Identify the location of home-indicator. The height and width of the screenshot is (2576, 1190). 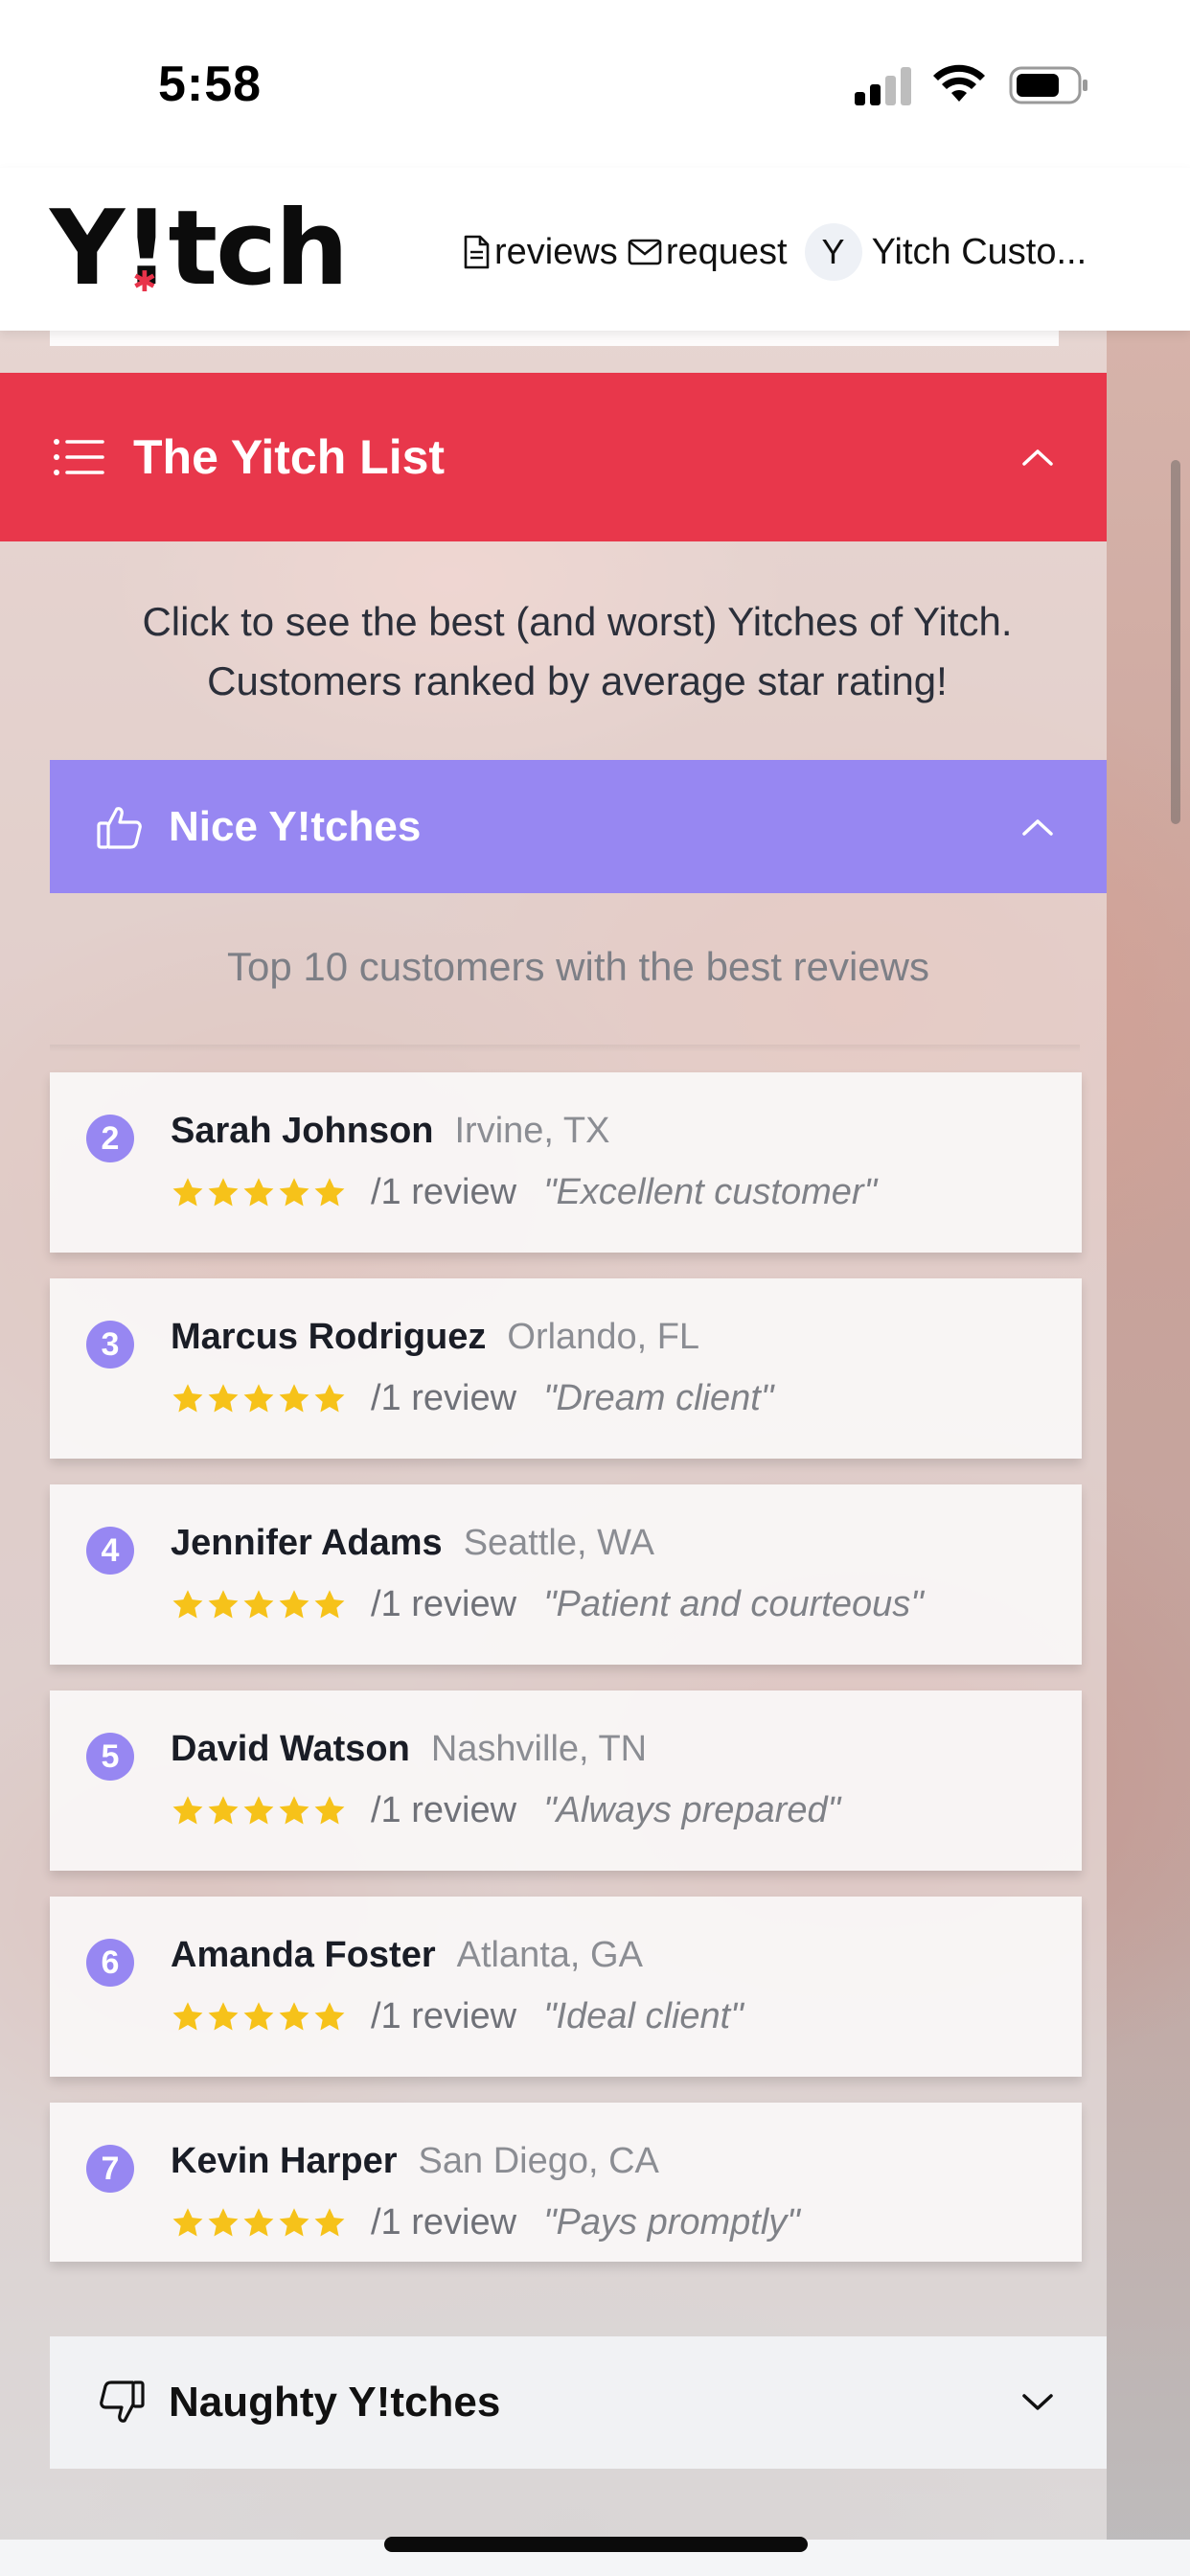
(596, 2544).